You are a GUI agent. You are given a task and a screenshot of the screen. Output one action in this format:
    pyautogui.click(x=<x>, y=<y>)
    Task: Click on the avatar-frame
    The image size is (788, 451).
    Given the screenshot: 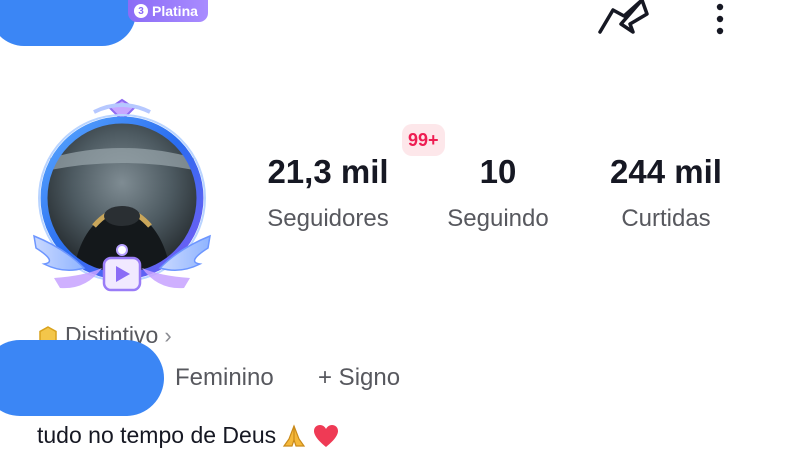 What is the action you would take?
    pyautogui.click(x=122, y=195)
    